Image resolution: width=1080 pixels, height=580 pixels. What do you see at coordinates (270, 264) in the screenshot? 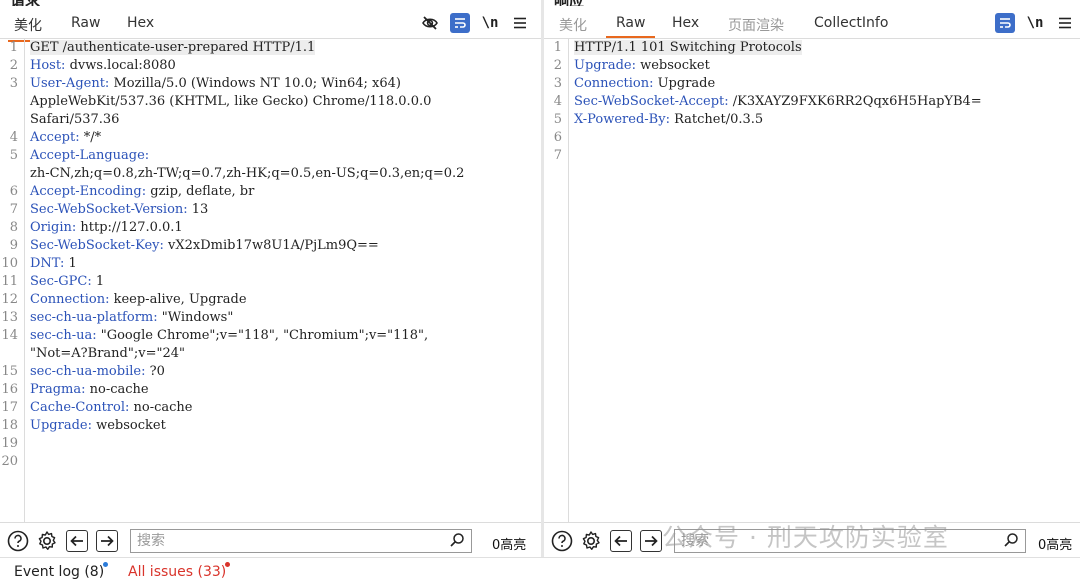
I see `code-line: 10 DNT: 1` at bounding box center [270, 264].